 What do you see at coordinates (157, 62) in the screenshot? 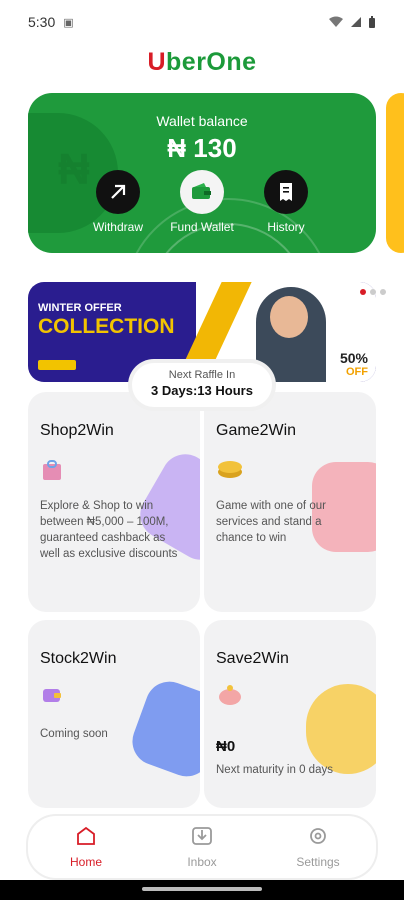
I see `logo-letter: U` at bounding box center [157, 62].